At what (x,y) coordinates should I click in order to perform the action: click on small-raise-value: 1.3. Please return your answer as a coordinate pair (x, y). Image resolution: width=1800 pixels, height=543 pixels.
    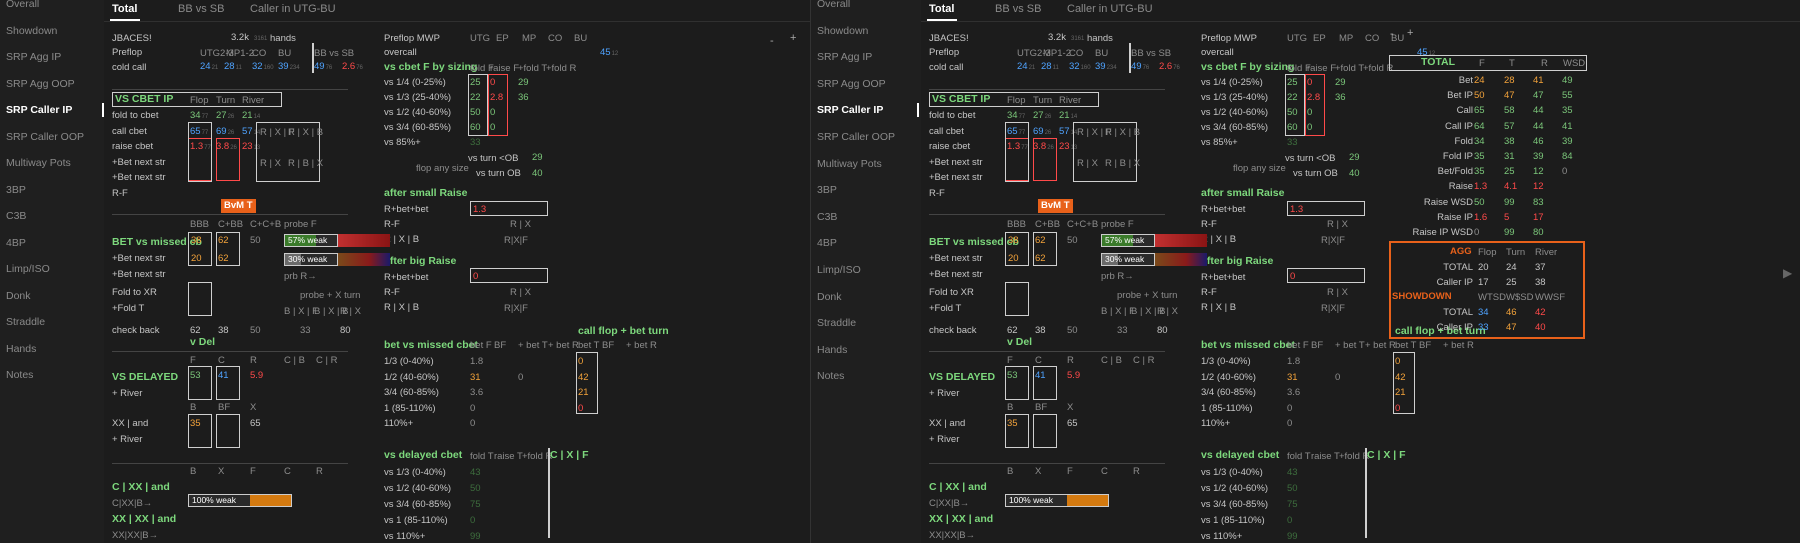
    Looking at the image, I should click on (480, 209).